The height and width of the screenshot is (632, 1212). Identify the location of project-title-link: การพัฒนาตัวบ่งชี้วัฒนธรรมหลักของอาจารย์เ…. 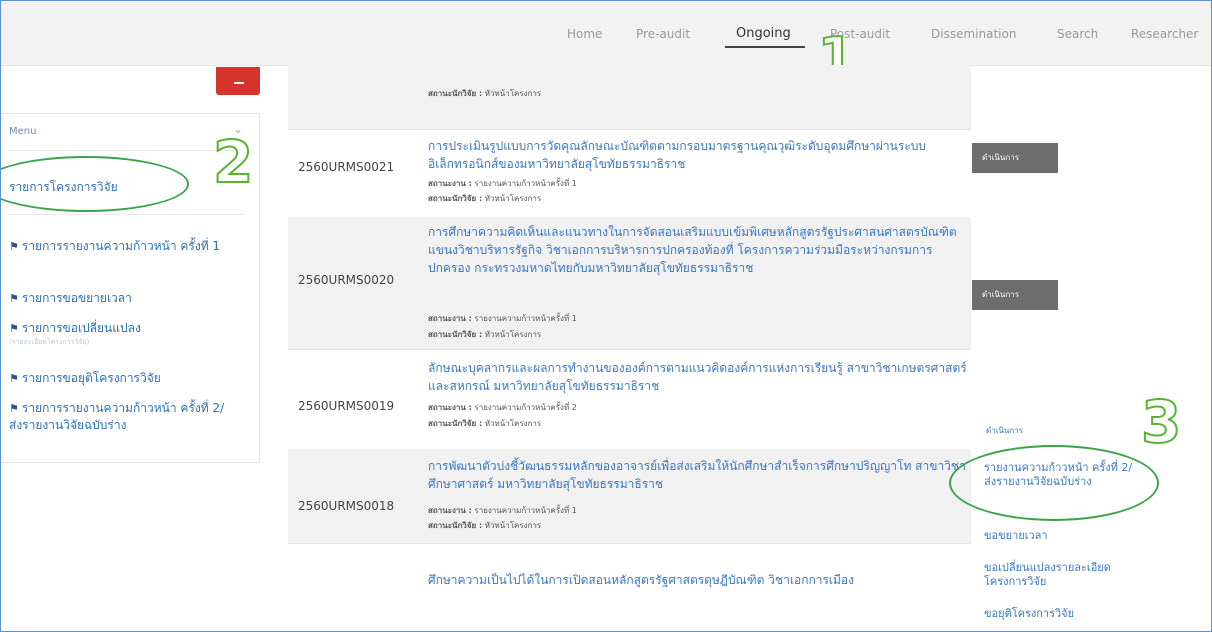
(698, 475).